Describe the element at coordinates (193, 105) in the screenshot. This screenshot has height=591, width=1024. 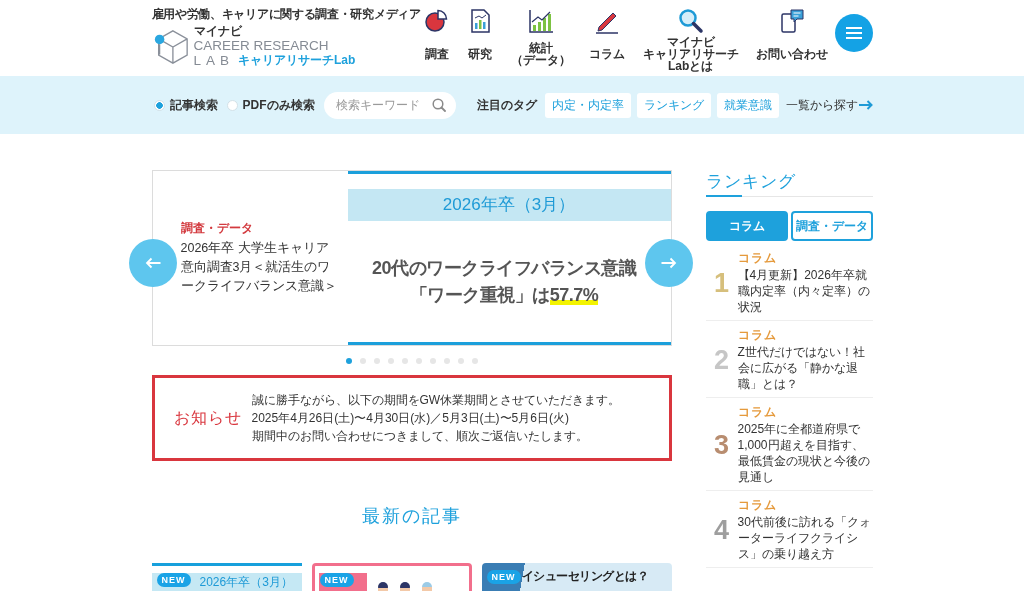
I see `radio-label: 記事検索` at that location.